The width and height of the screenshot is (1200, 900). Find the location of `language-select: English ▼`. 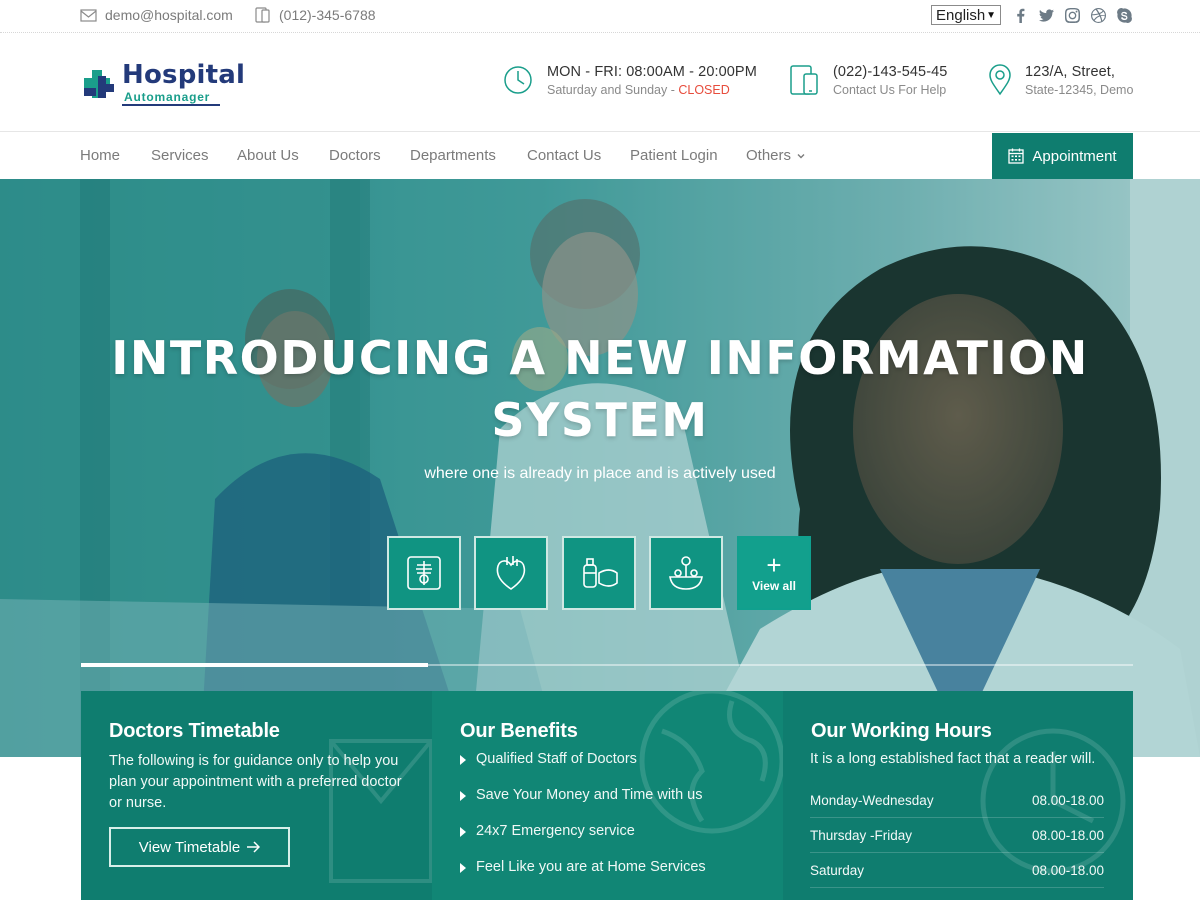

language-select: English ▼ is located at coordinates (966, 15).